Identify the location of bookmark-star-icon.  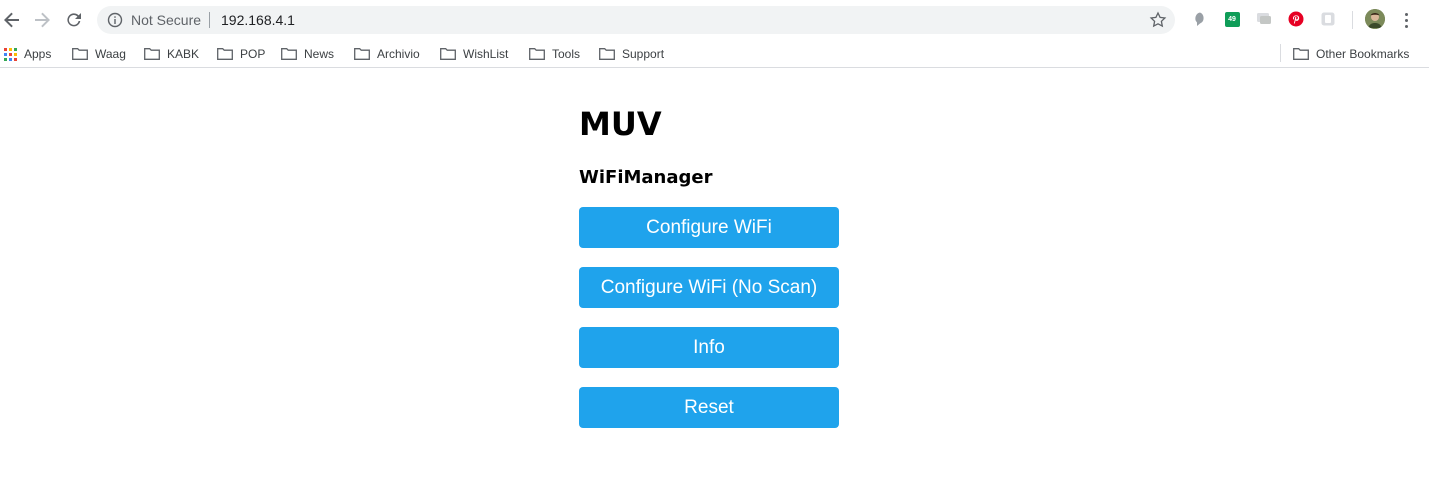
(1158, 20).